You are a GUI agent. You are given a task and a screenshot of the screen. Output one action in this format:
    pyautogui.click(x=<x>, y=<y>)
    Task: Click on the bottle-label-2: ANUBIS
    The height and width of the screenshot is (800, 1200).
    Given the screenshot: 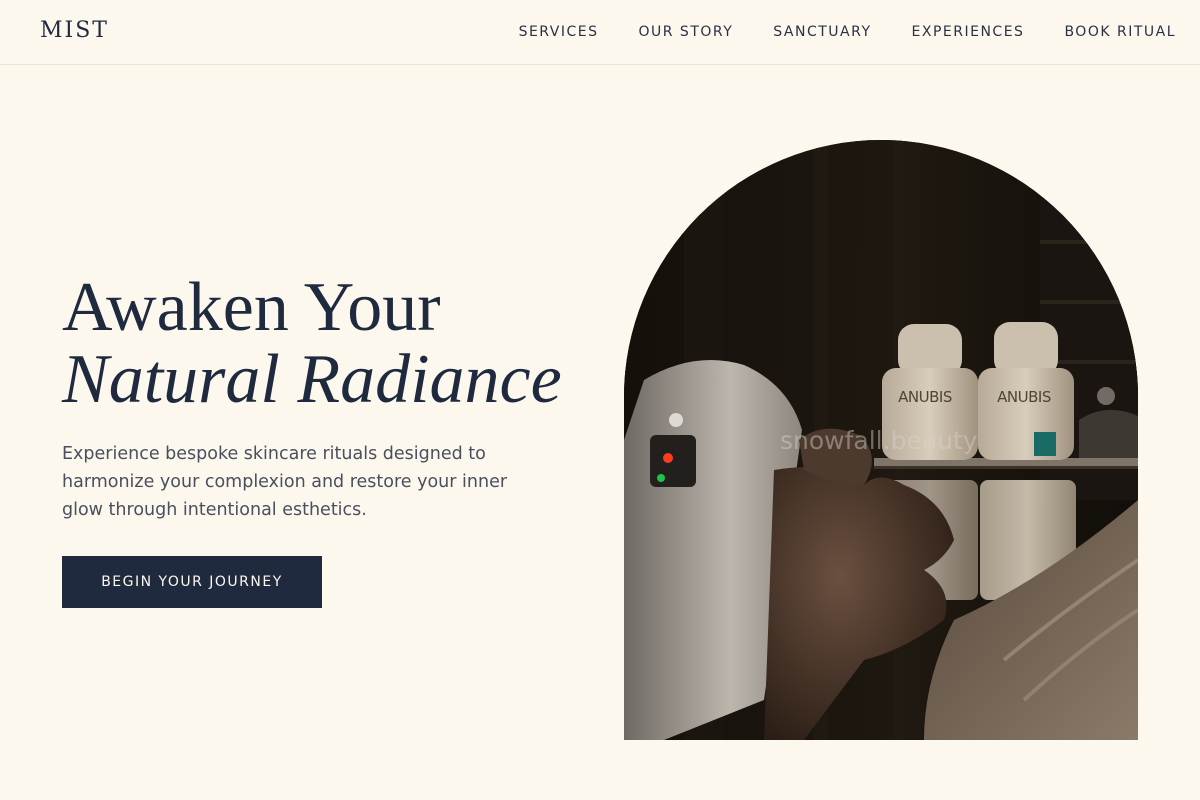 What is the action you would take?
    pyautogui.click(x=1024, y=397)
    